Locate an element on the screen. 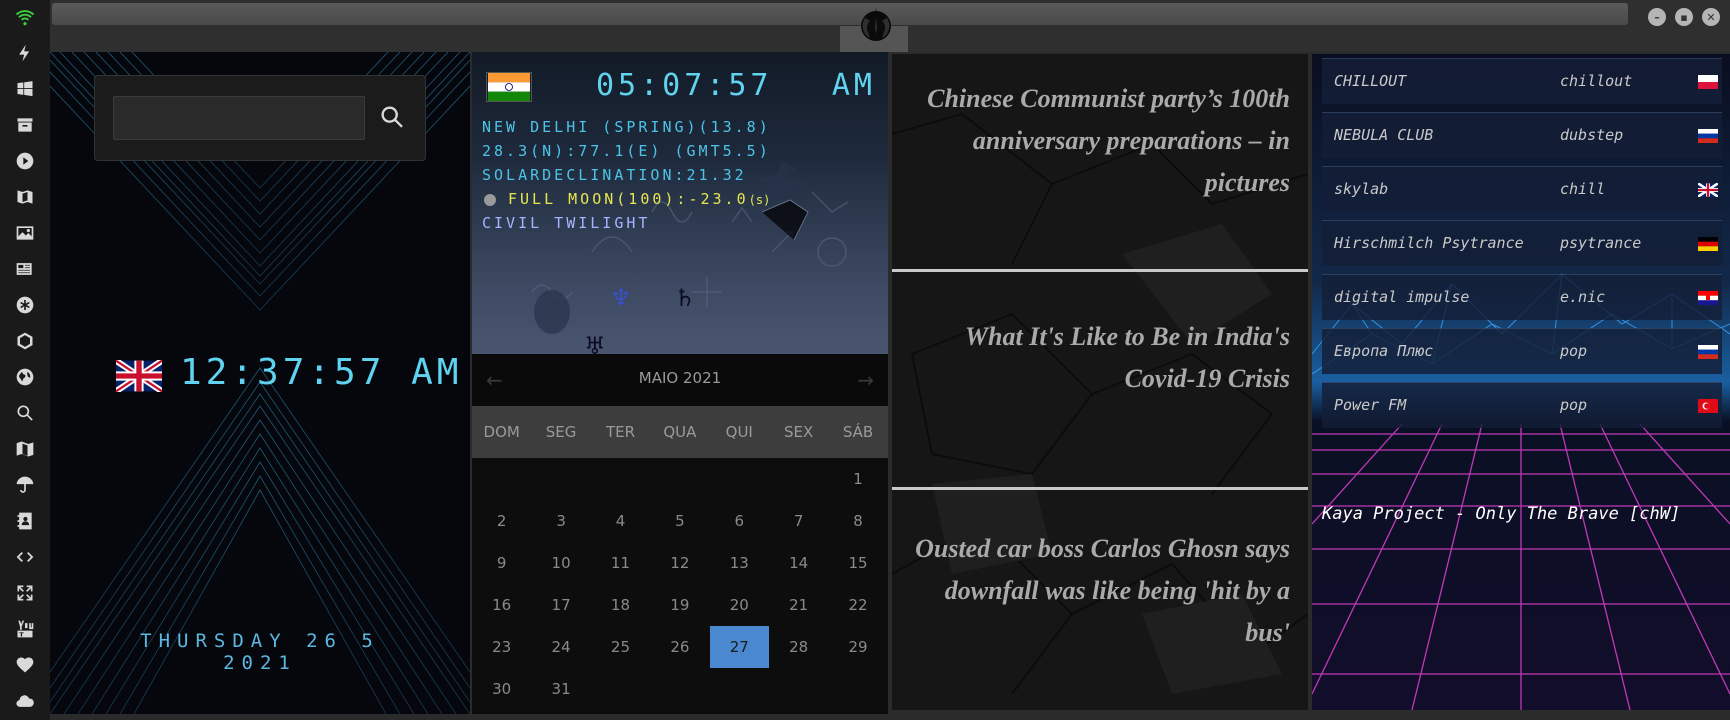 This screenshot has height=720, width=1730. calendar-day: 1 is located at coordinates (857, 479).